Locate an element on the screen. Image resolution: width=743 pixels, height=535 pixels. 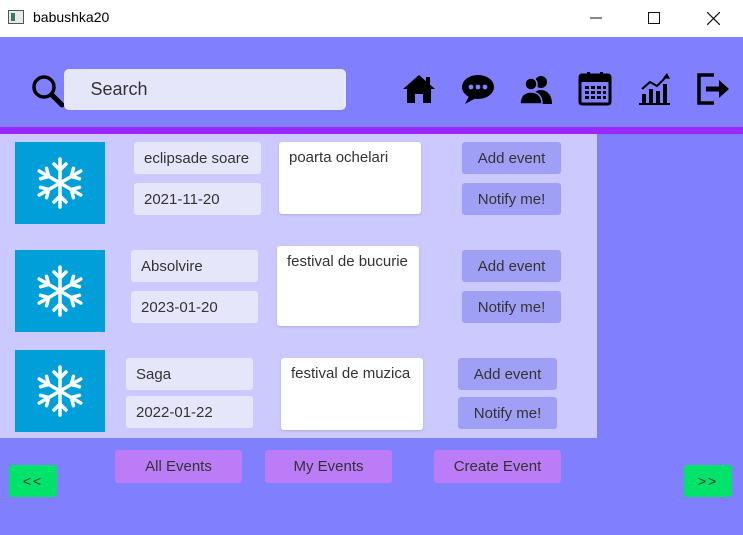
event-description: festival de bucurie is located at coordinates (348, 286).